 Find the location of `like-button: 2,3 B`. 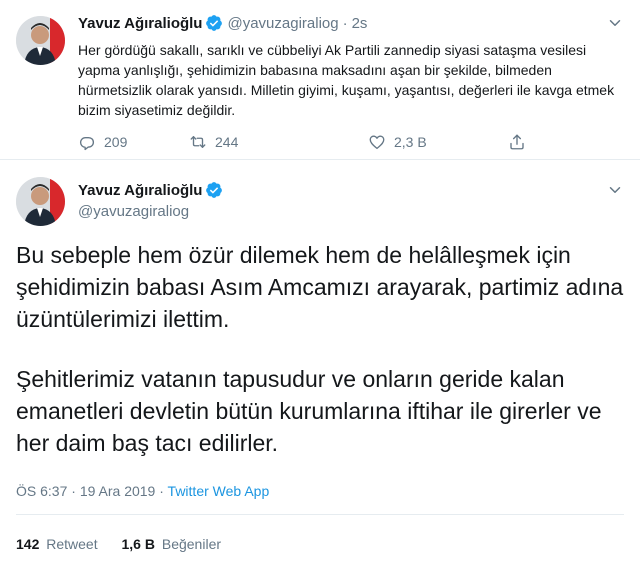

like-button: 2,3 B is located at coordinates (397, 142).